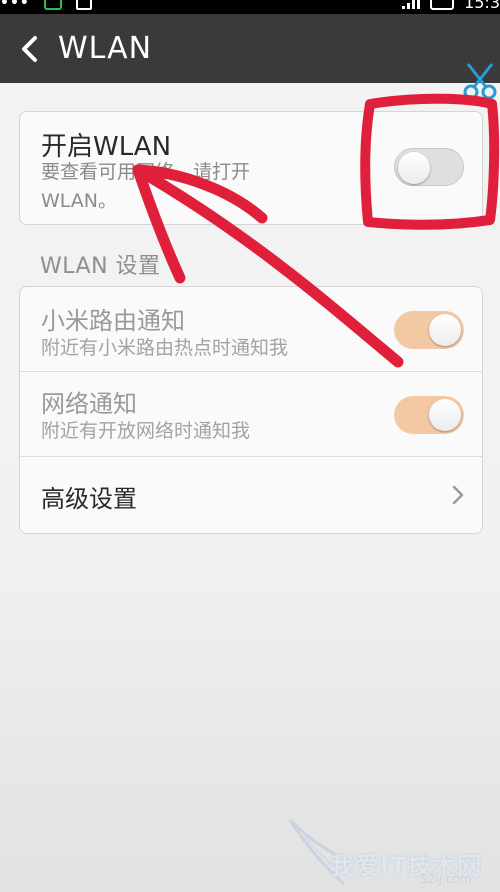 This screenshot has width=500, height=892. What do you see at coordinates (442, 5) in the screenshot?
I see `battery-icon` at bounding box center [442, 5].